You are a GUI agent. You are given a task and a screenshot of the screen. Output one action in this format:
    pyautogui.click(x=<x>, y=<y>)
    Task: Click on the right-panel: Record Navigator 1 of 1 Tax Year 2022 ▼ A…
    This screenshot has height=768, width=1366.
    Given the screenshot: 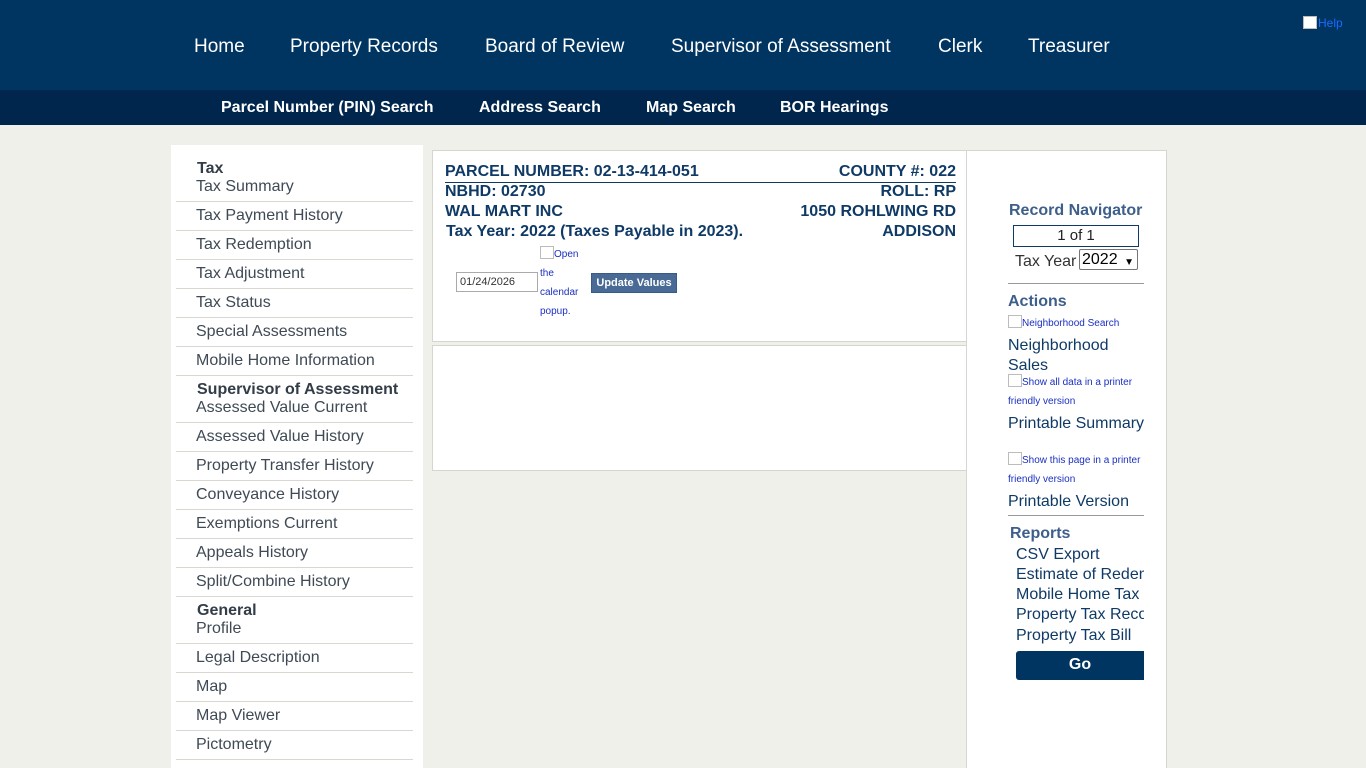 What is the action you would take?
    pyautogui.click(x=1066, y=459)
    